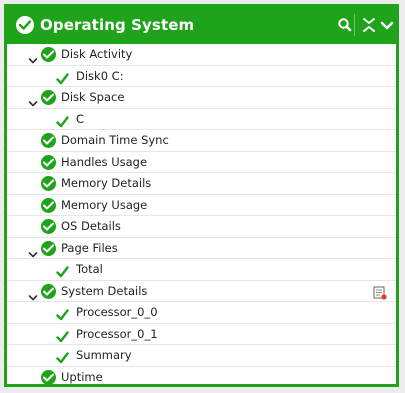 This screenshot has height=393, width=405. I want to click on tree-row: Memory Usage, so click(201, 205).